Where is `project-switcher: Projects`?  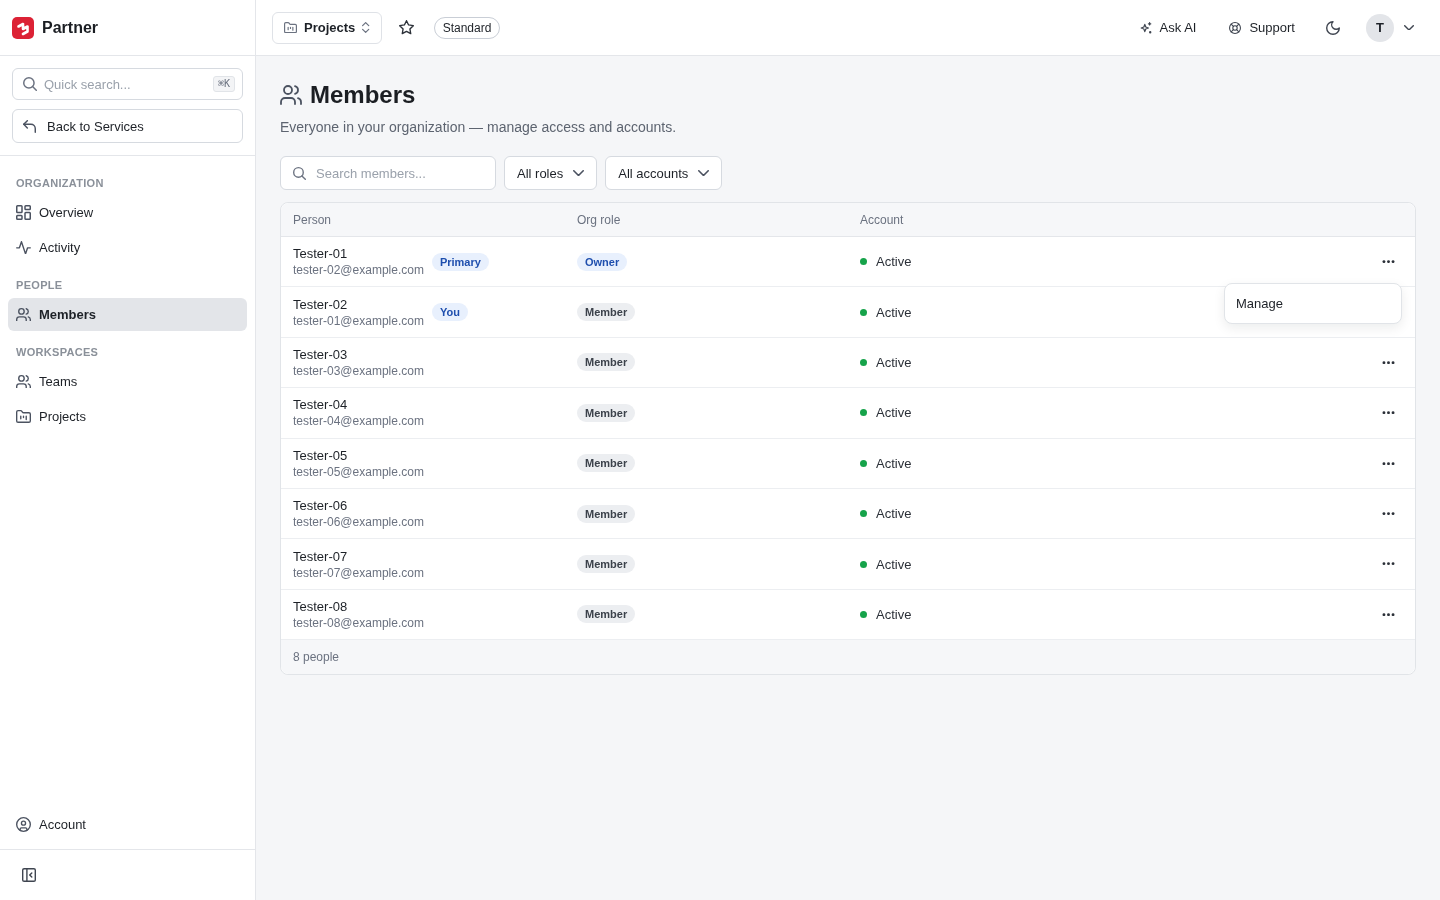
project-switcher: Projects is located at coordinates (327, 27).